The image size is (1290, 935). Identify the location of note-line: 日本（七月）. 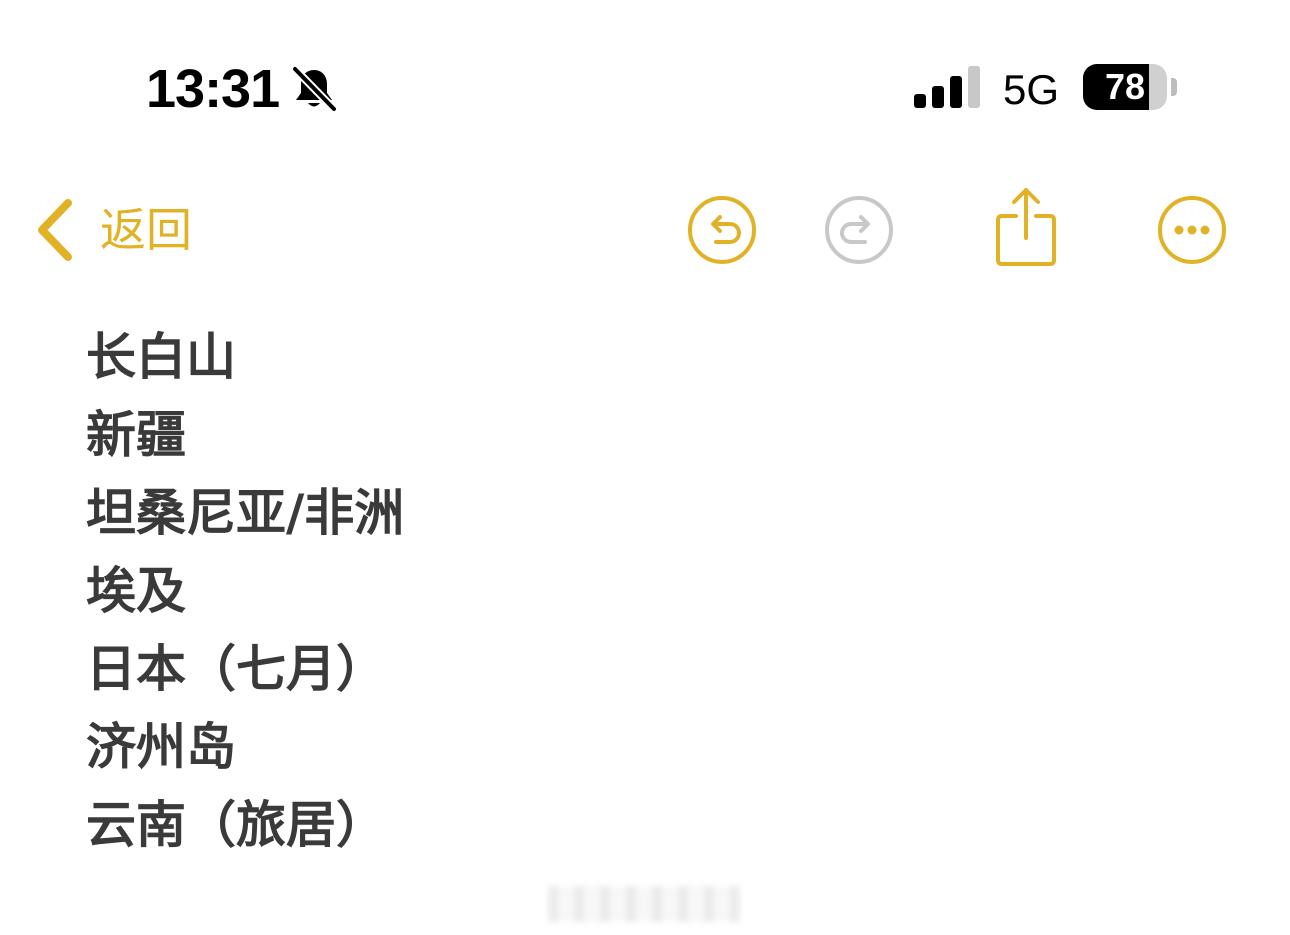
(646, 669).